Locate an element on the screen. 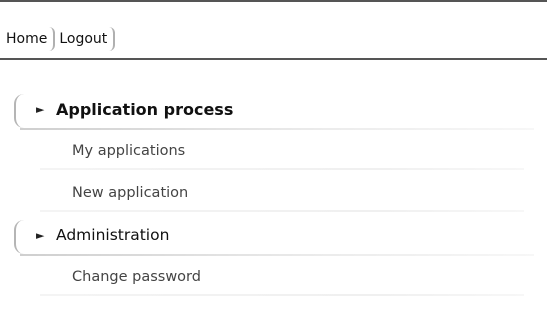 The width and height of the screenshot is (547, 311). menu-item-change-password: Change password is located at coordinates (274, 277).